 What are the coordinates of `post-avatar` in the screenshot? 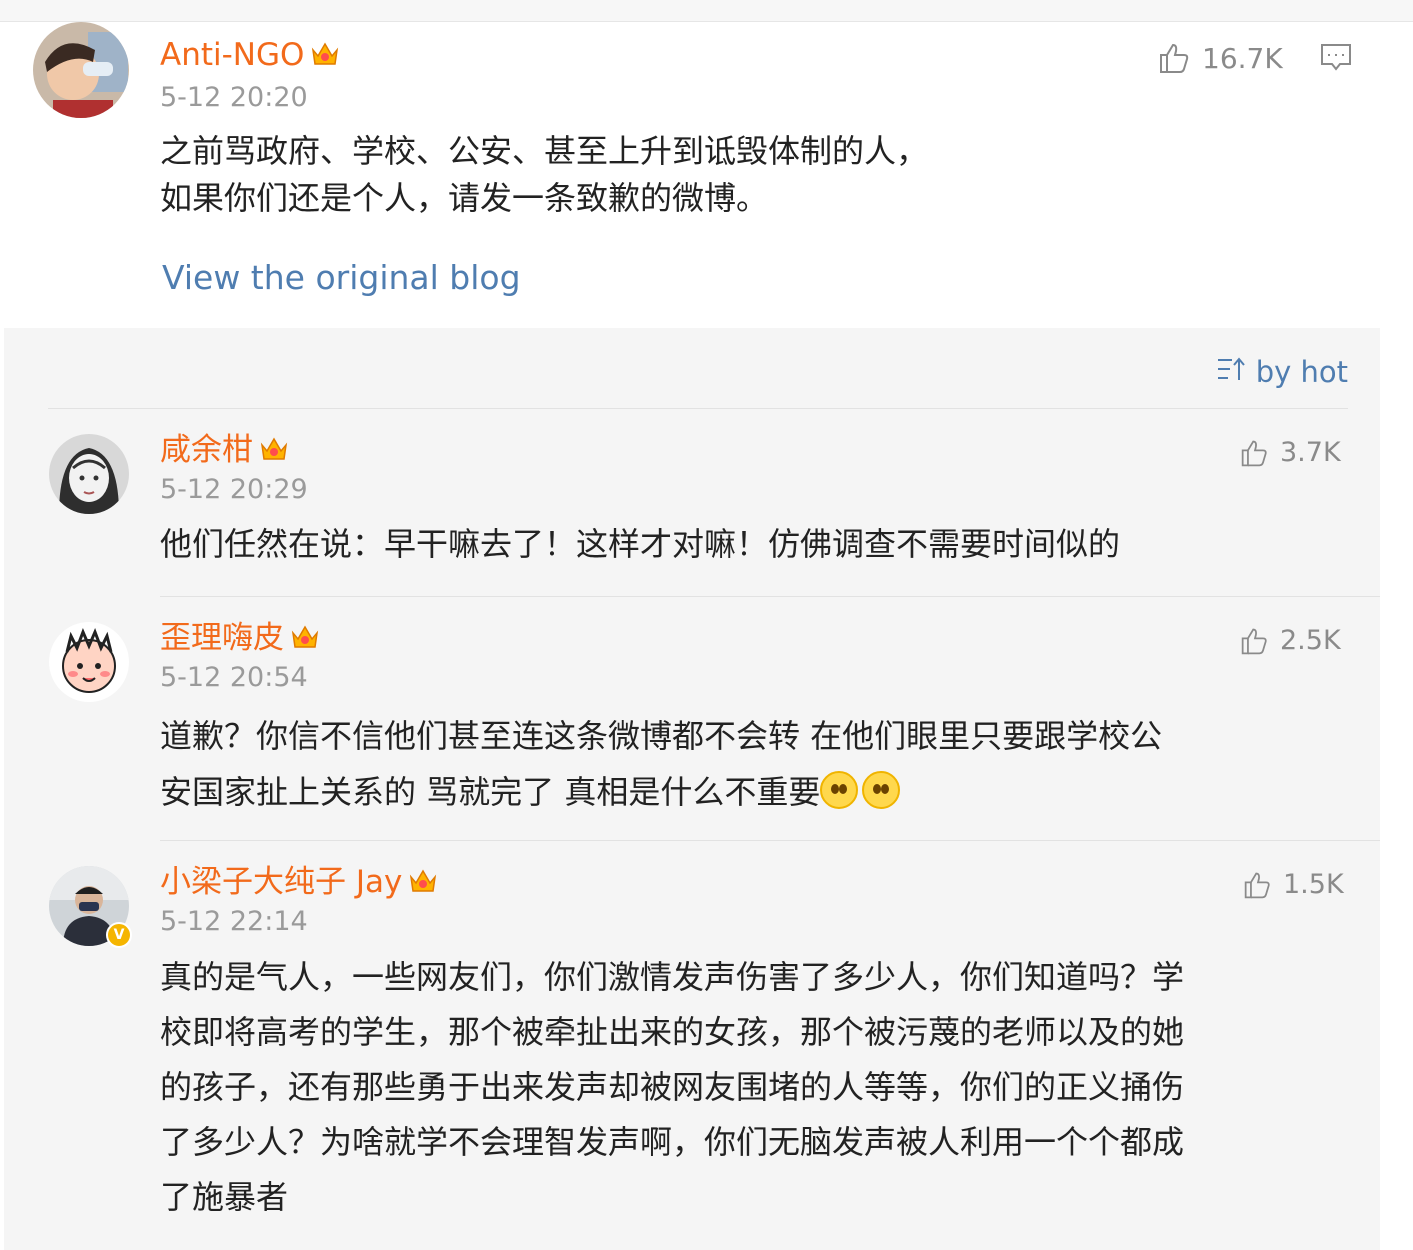 It's located at (81, 70).